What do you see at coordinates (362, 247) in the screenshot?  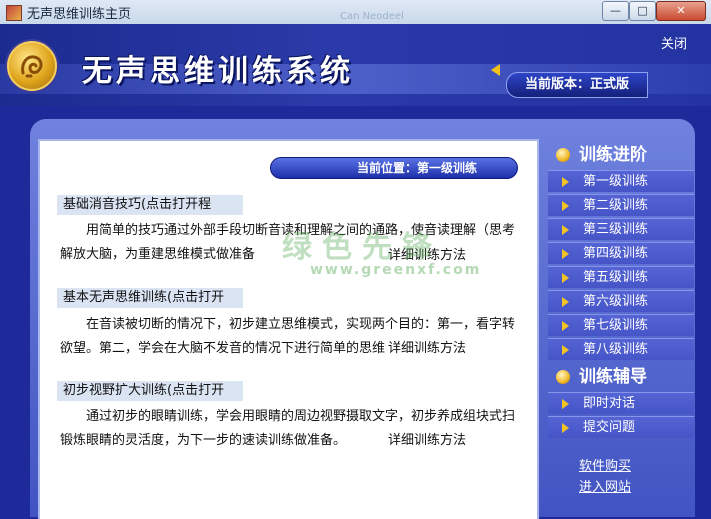 I see `watermark: 绿色先锋` at bounding box center [362, 247].